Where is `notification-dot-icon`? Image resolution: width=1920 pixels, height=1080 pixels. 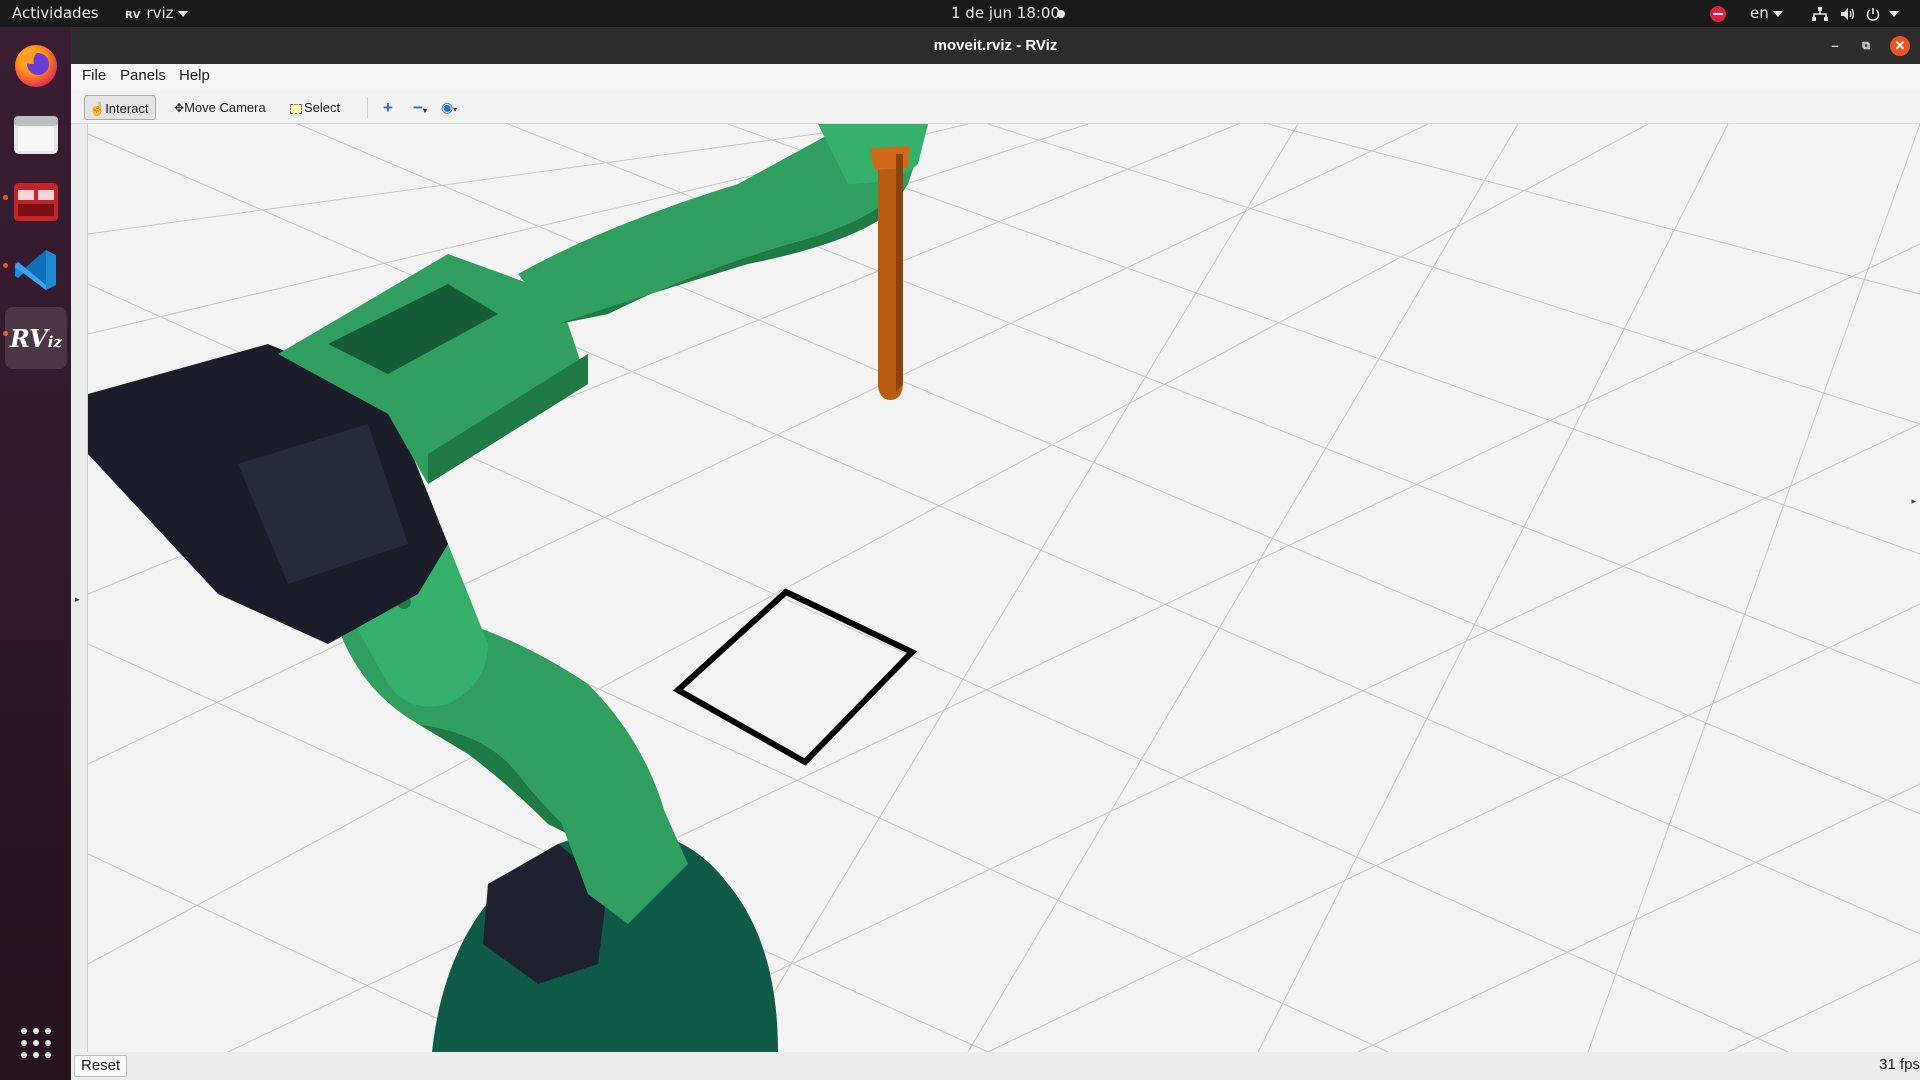
notification-dot-icon is located at coordinates (1061, 13).